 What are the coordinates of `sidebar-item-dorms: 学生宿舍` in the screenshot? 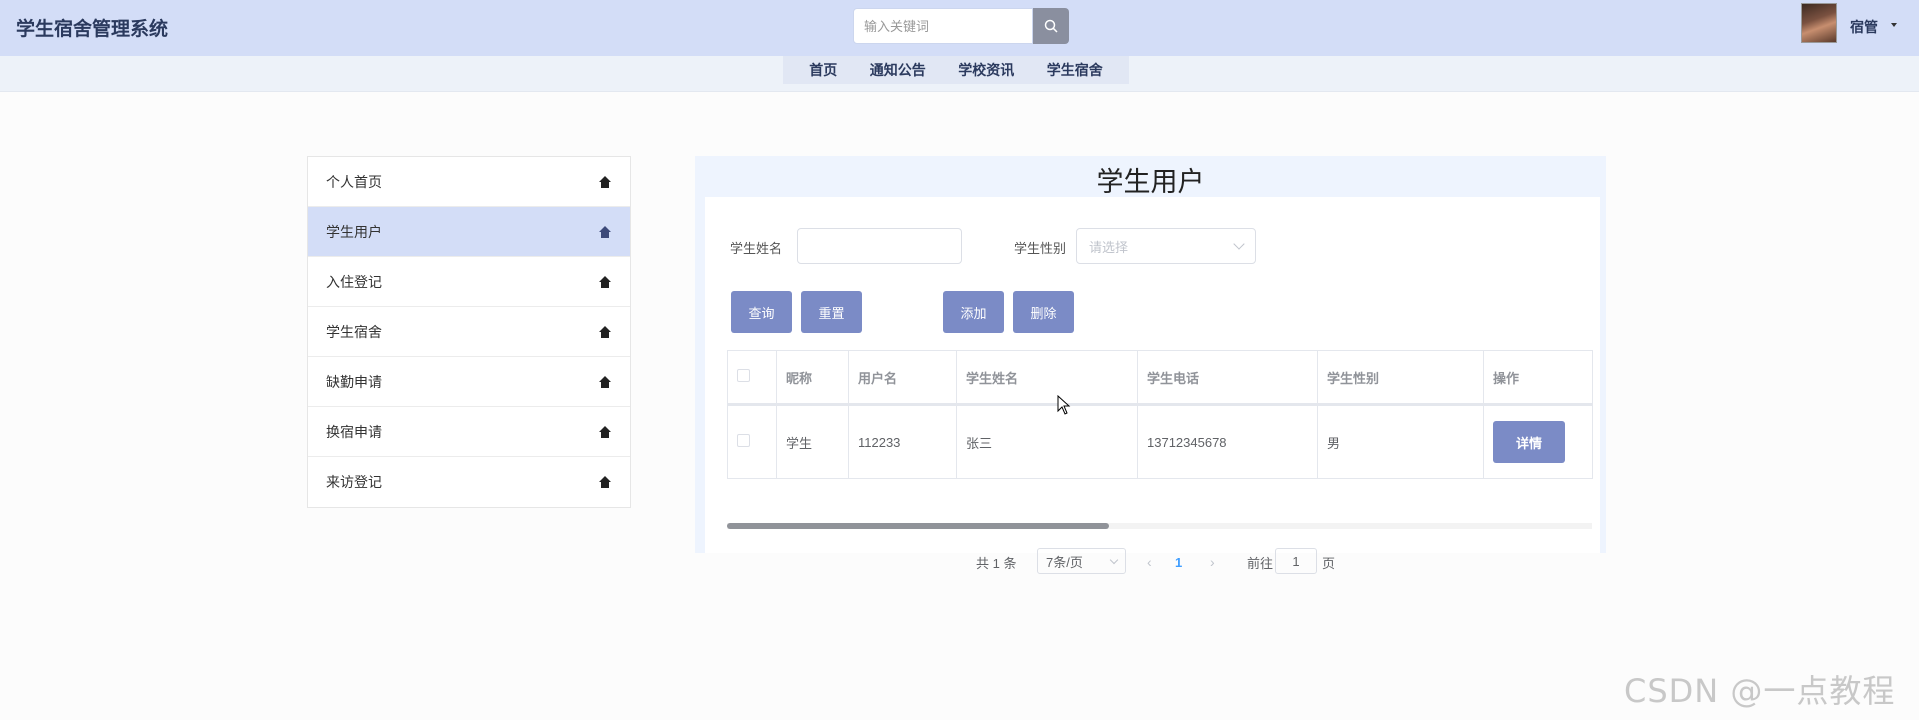 It's located at (469, 332).